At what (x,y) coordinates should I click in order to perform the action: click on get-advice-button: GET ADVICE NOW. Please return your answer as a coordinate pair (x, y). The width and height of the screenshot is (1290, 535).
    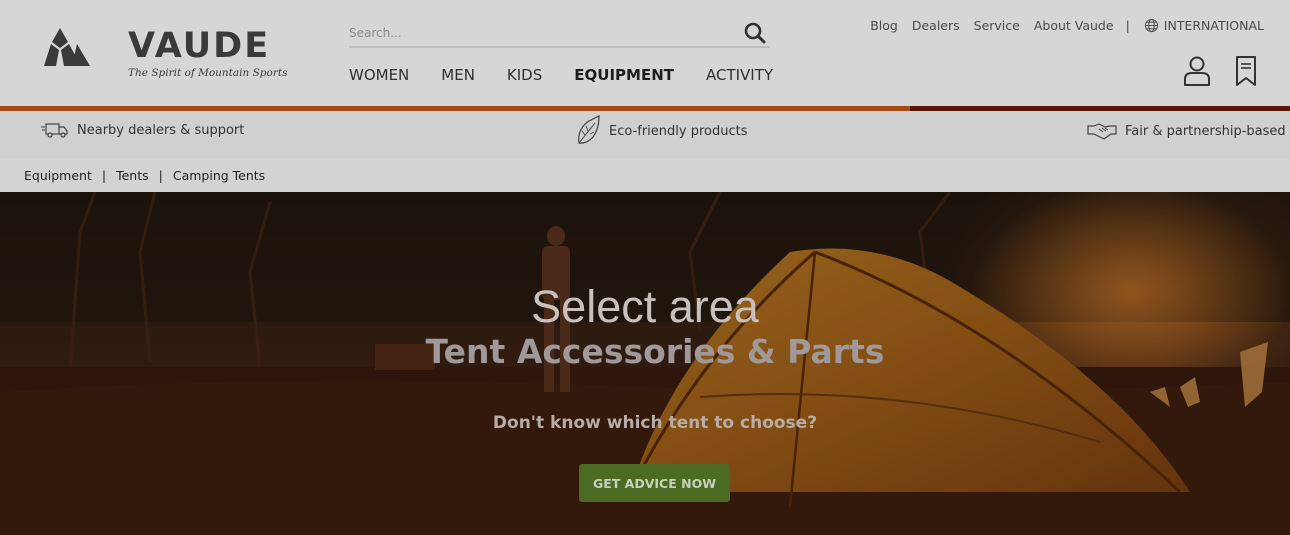
    Looking at the image, I should click on (654, 483).